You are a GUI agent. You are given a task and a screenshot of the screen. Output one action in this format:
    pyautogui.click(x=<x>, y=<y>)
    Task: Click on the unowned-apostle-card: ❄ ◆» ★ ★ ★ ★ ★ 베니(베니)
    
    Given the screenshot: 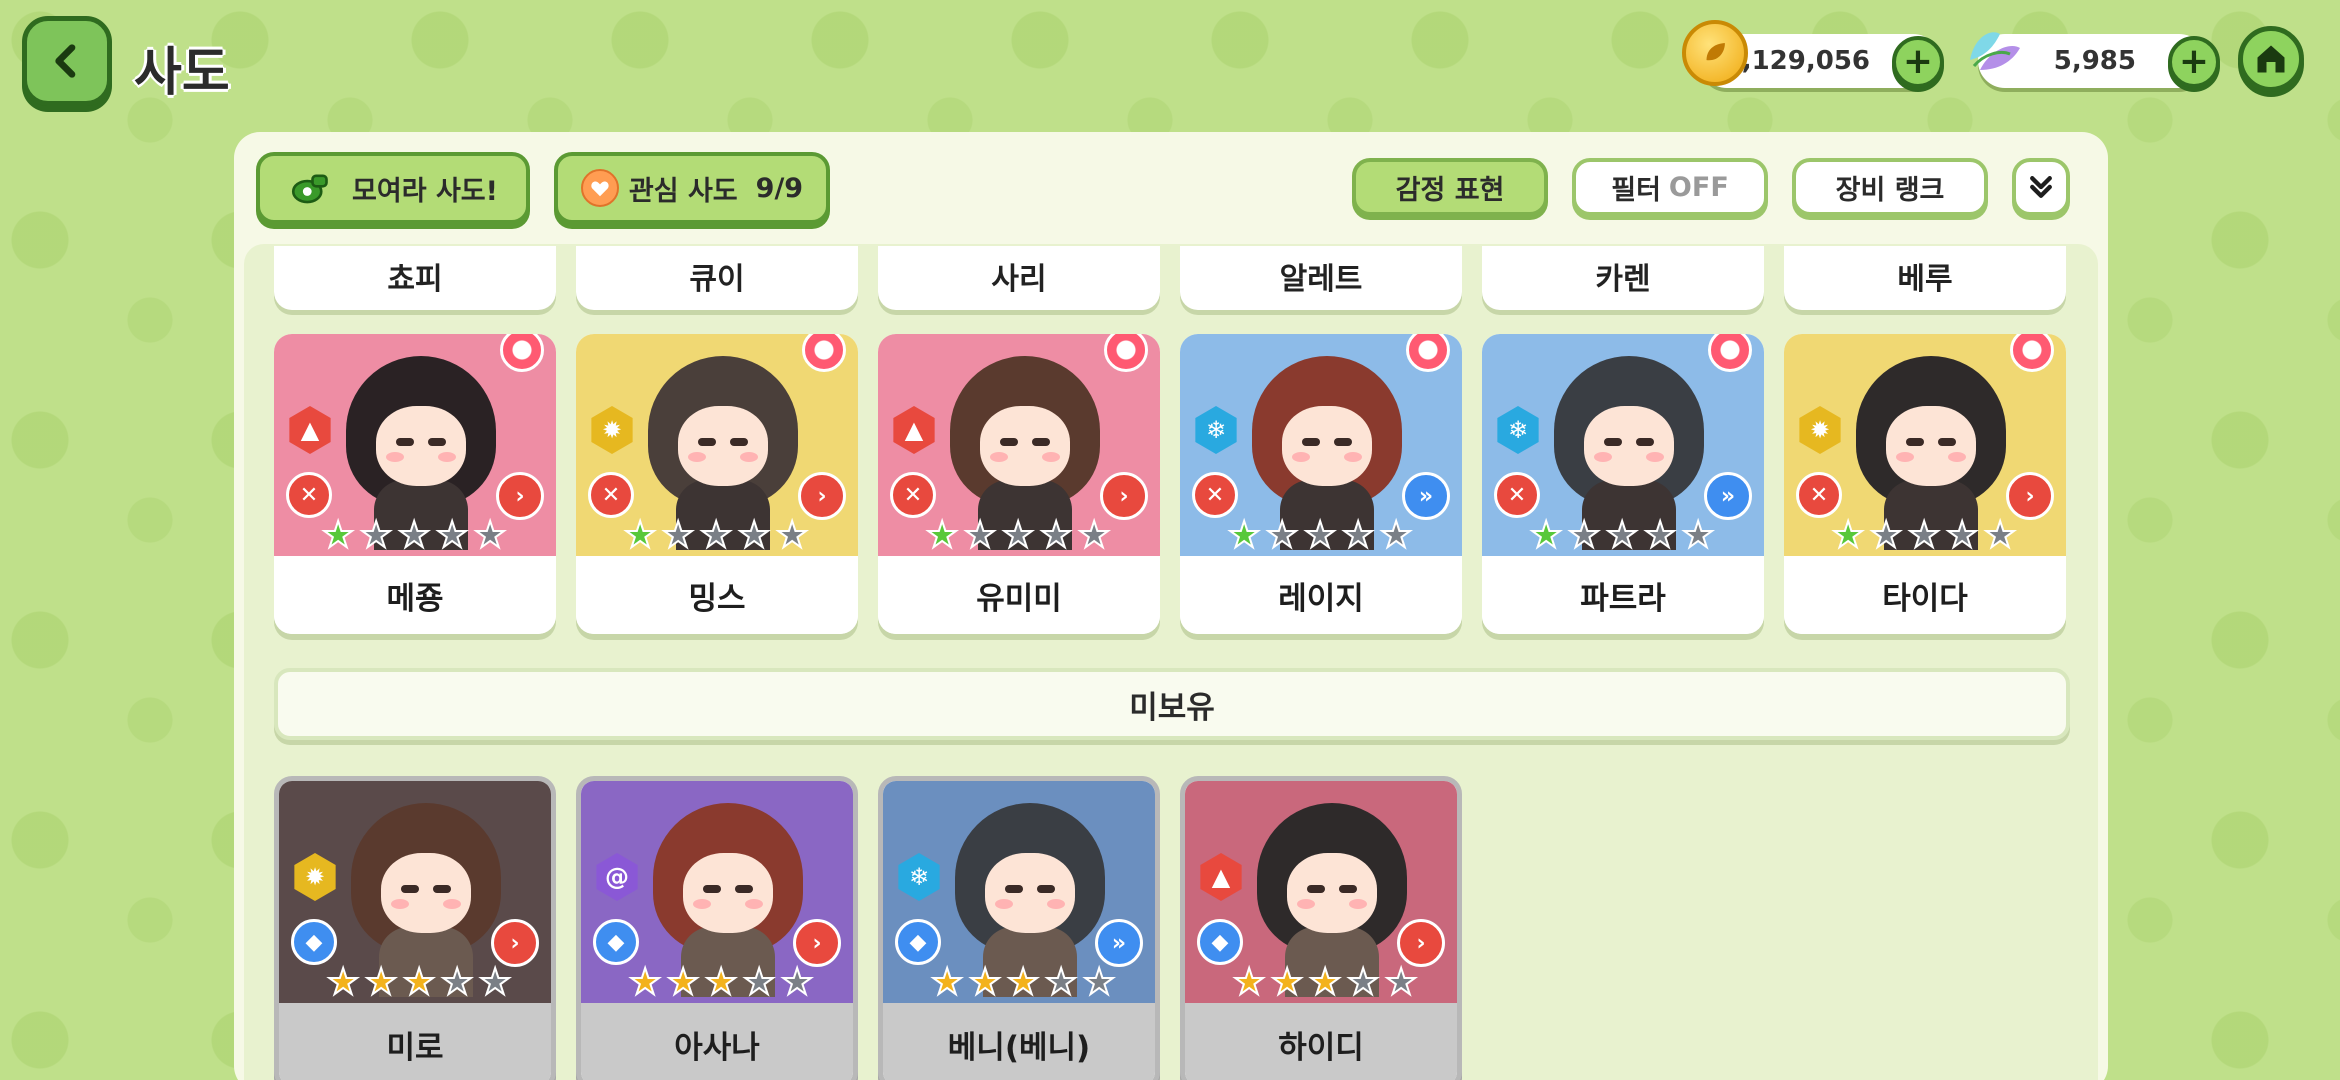 What is the action you would take?
    pyautogui.click(x=1019, y=928)
    